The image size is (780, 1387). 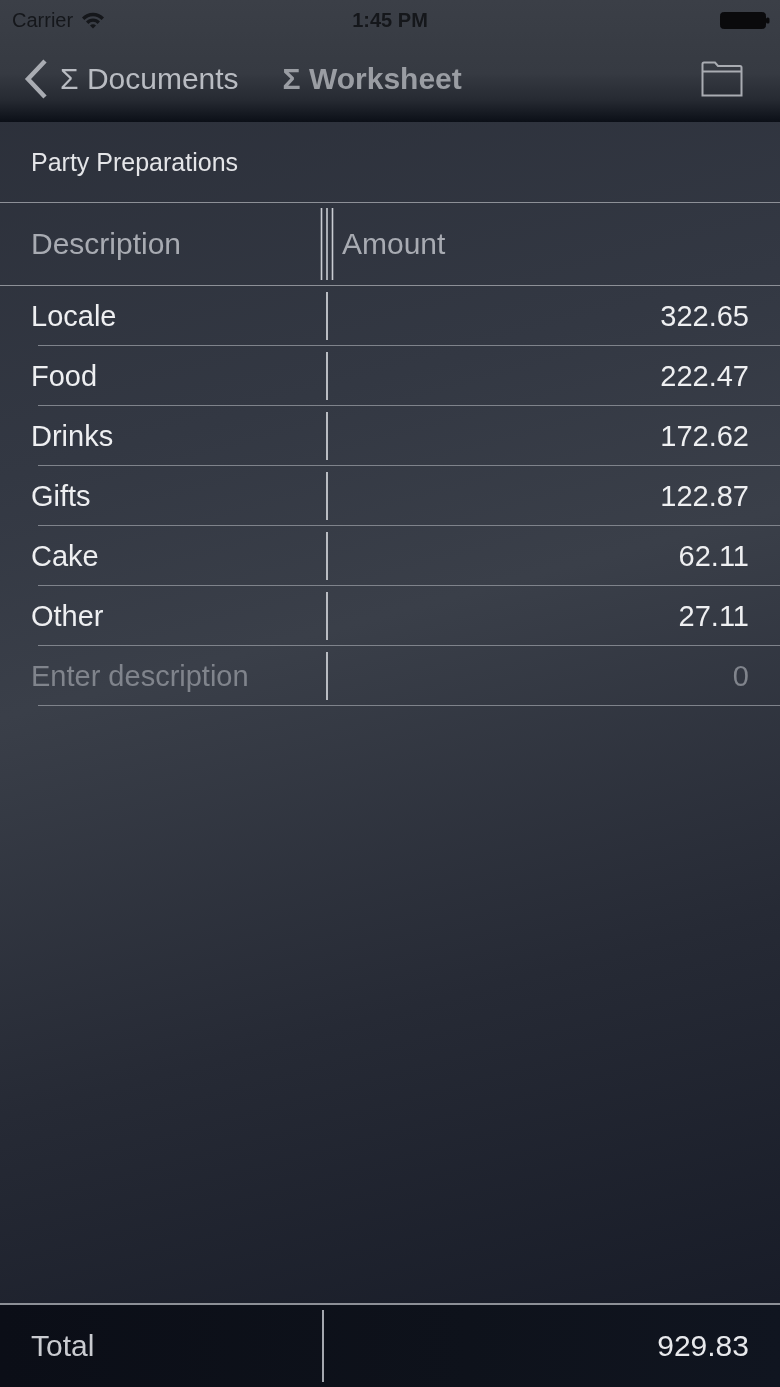 I want to click on screen-title: Σ Worksheet, so click(x=372, y=79).